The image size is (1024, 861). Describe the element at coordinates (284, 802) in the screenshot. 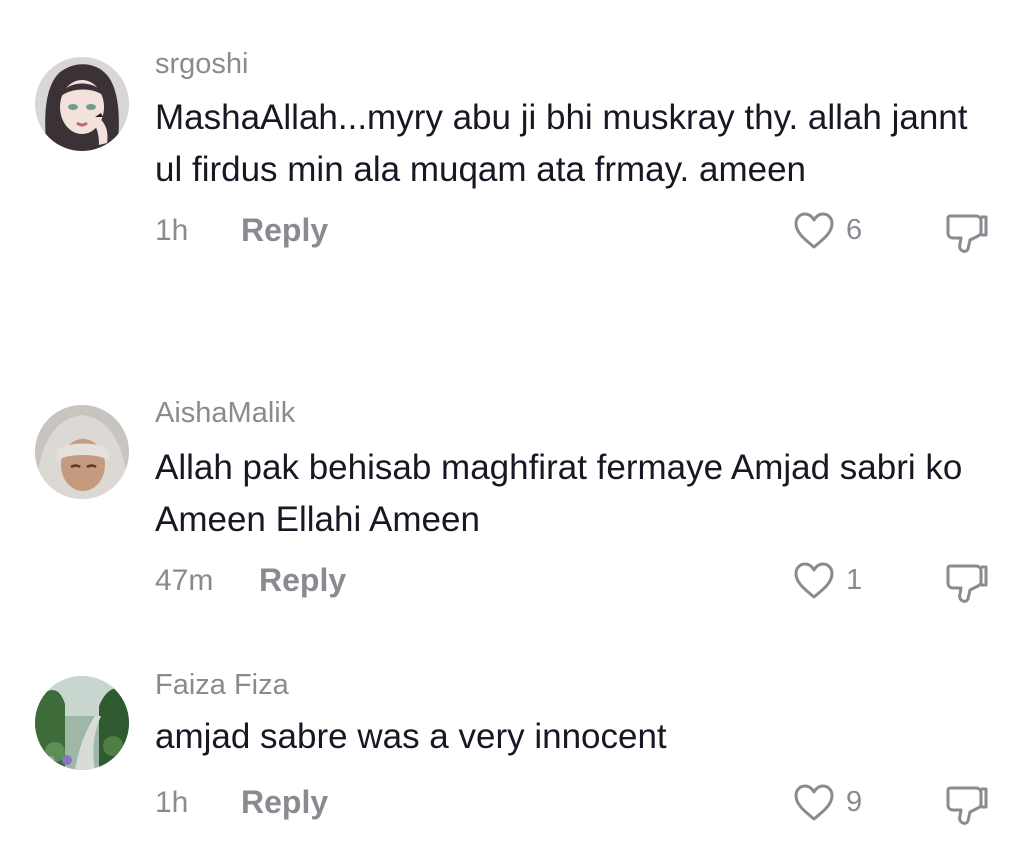

I see `reply-button: Reply` at that location.